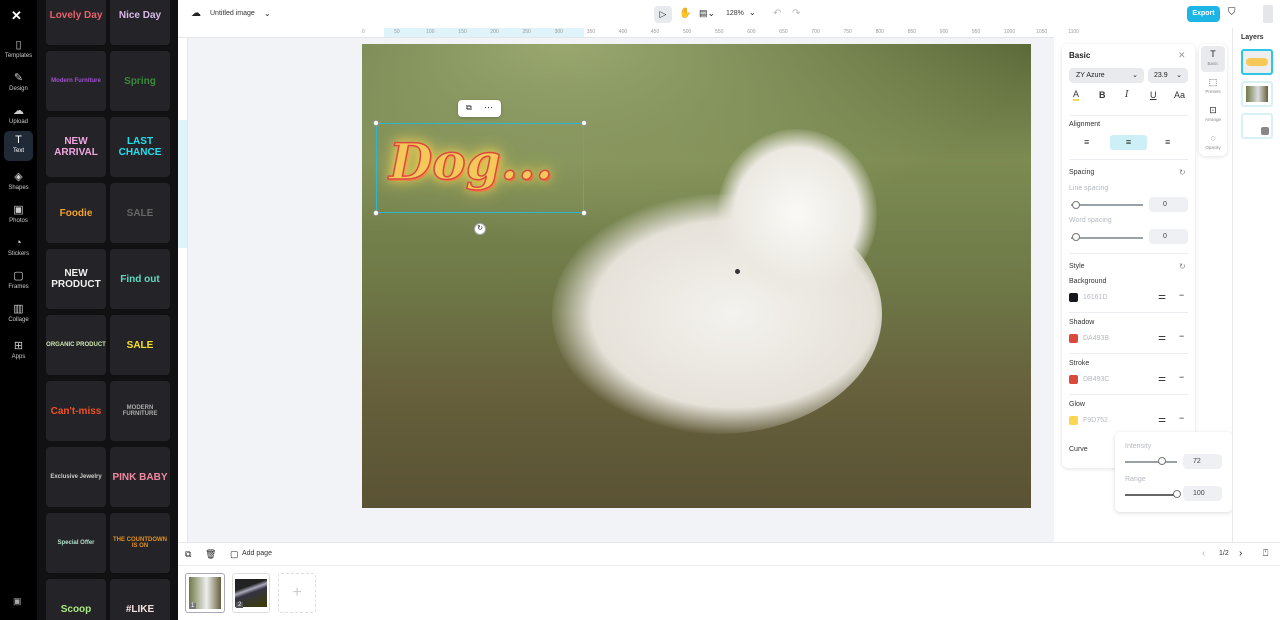 Image resolution: width=1280 pixels, height=620 pixels. Describe the element at coordinates (267, 13) in the screenshot. I see `chevron-down-icon: ⌄` at that location.